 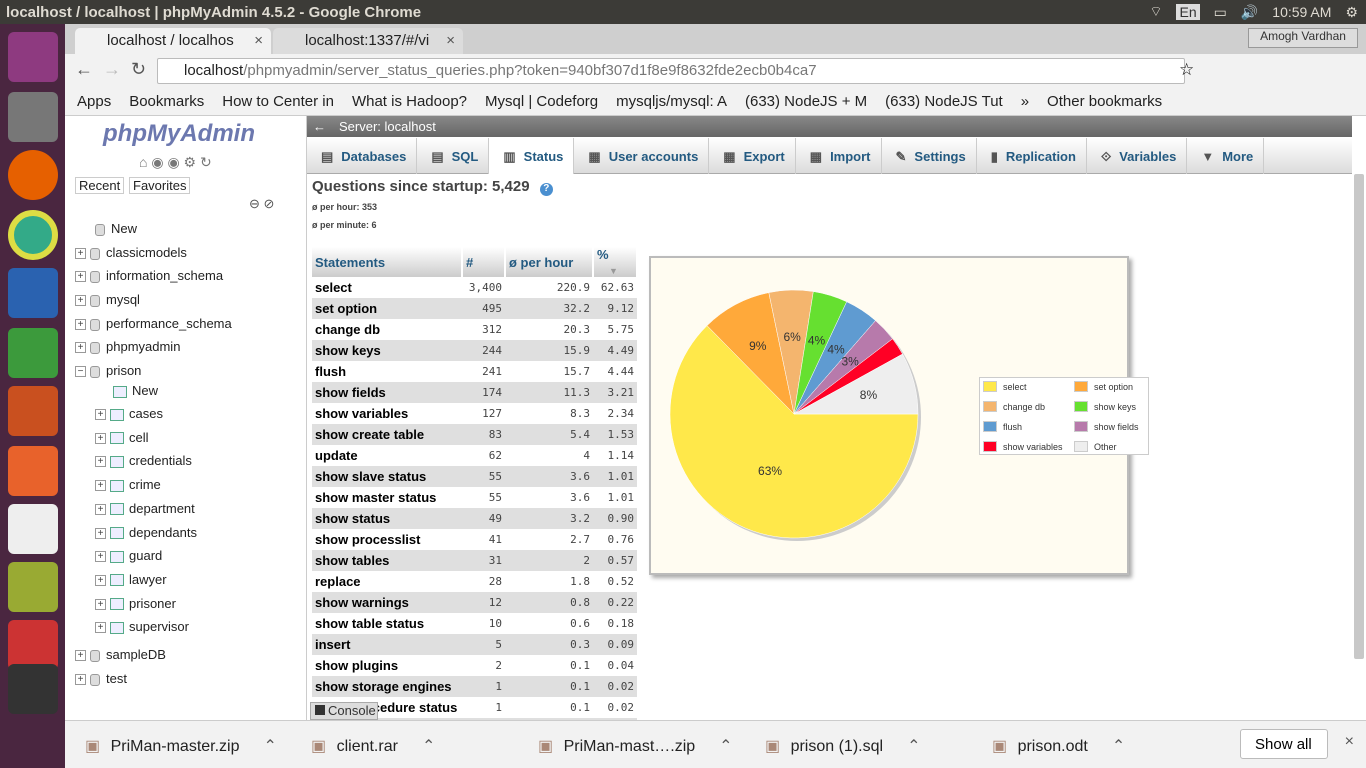 I want to click on col-percent: % ▼, so click(x=615, y=262).